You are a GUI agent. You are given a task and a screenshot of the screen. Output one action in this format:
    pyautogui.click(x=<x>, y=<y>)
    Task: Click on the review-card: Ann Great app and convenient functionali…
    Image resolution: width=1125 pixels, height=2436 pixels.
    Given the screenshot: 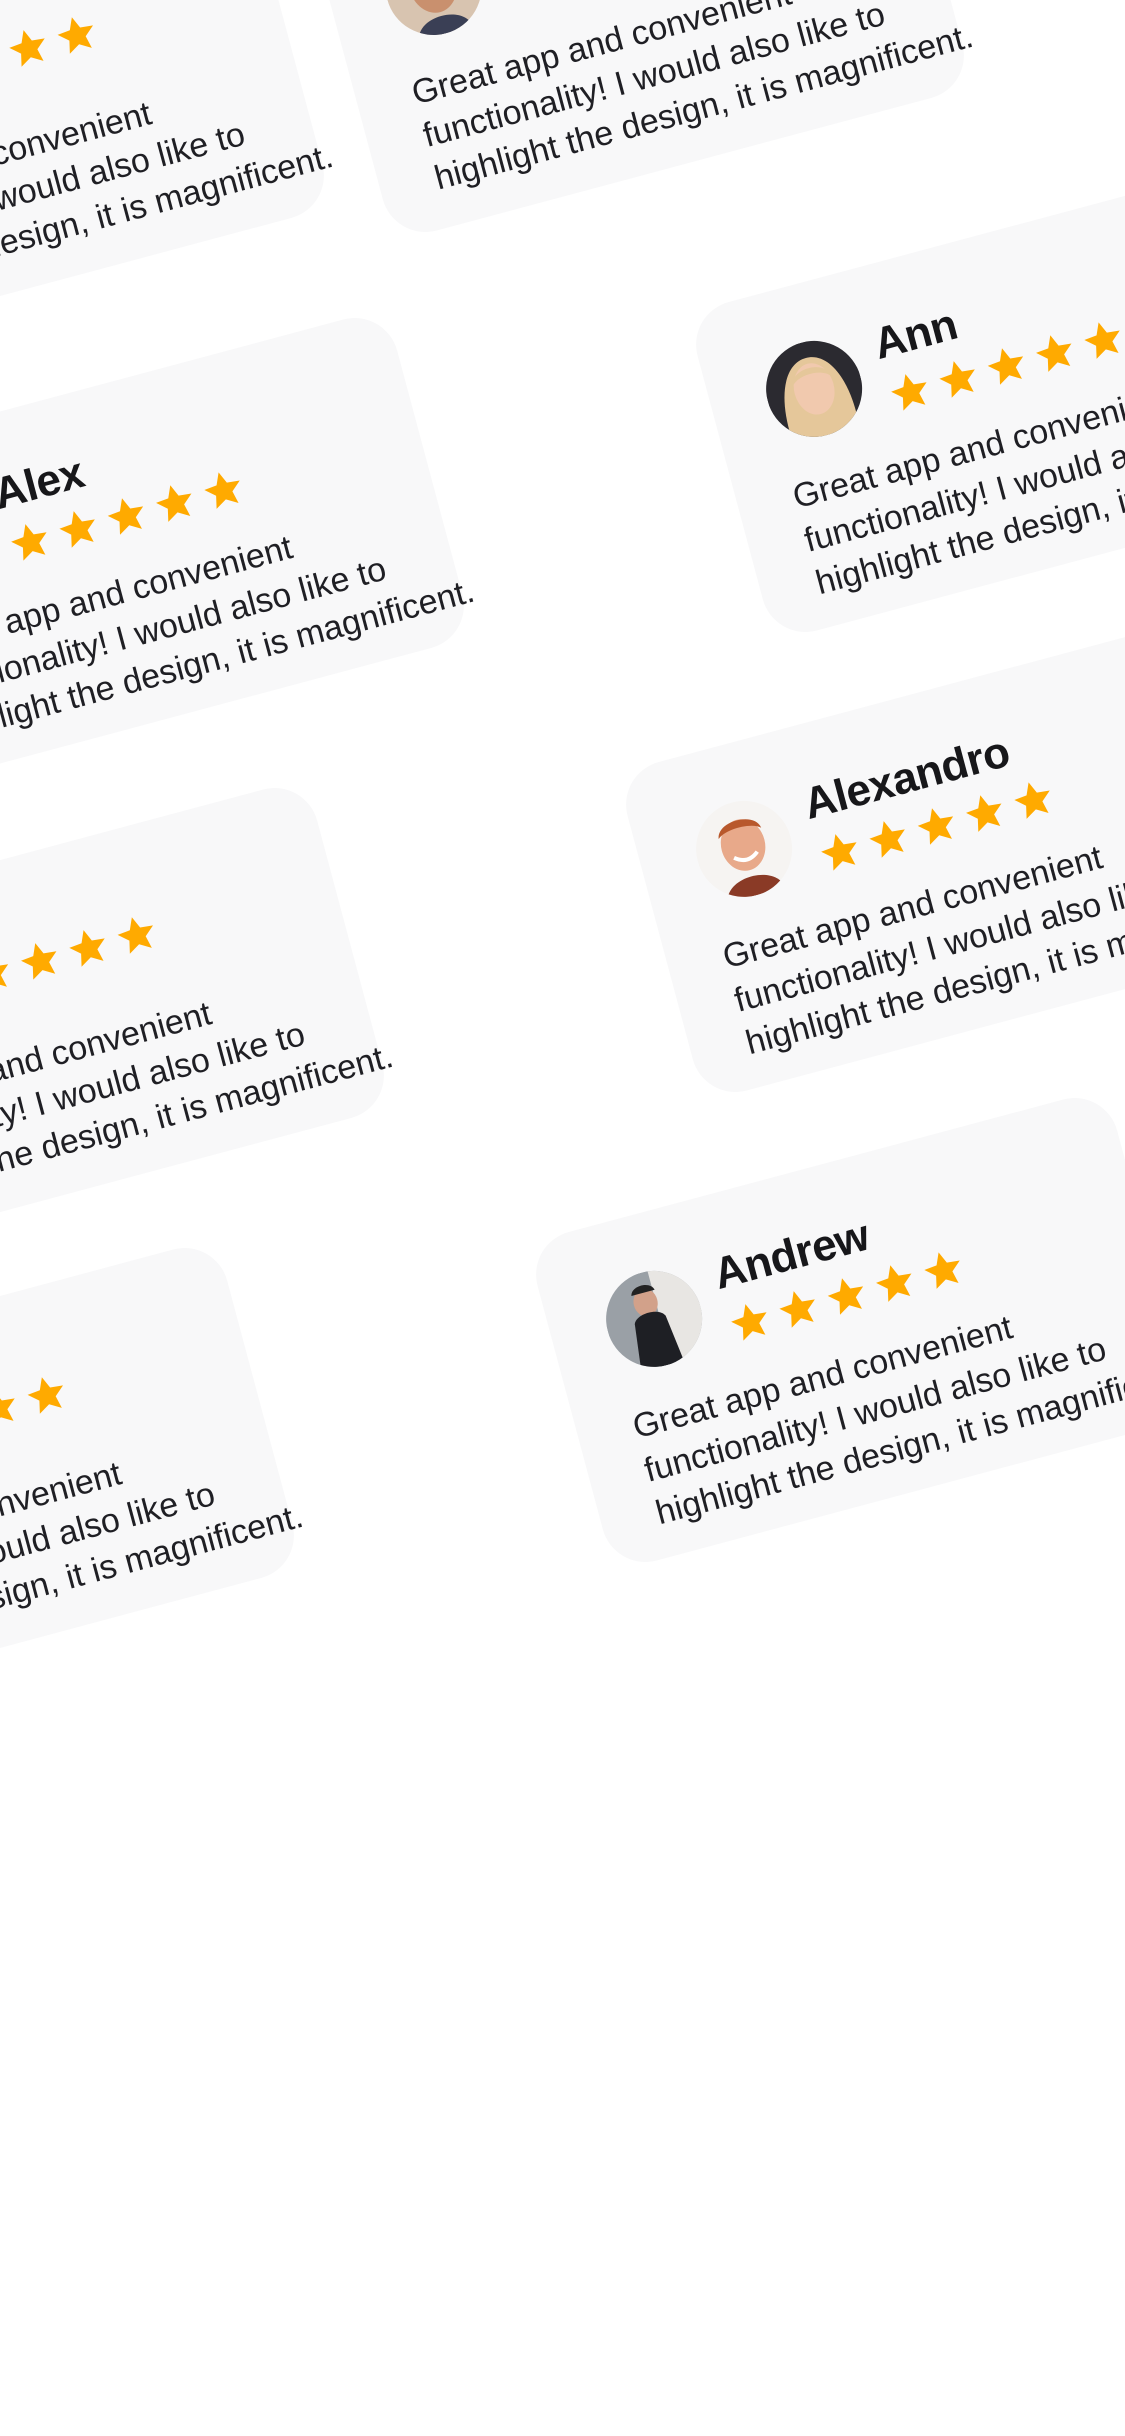 What is the action you would take?
    pyautogui.click(x=905, y=400)
    